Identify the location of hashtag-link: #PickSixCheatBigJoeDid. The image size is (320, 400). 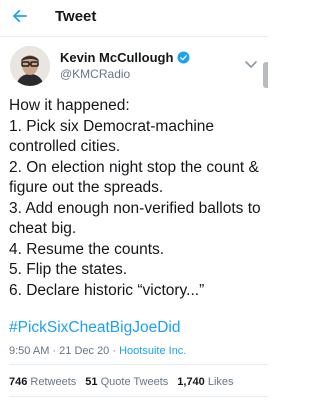
(94, 328).